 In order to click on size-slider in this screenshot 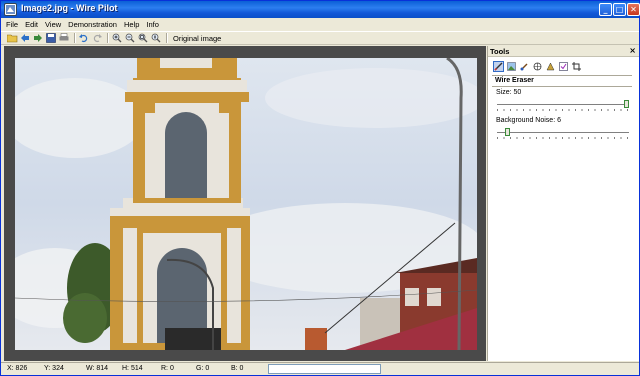, I will do `click(563, 105)`.